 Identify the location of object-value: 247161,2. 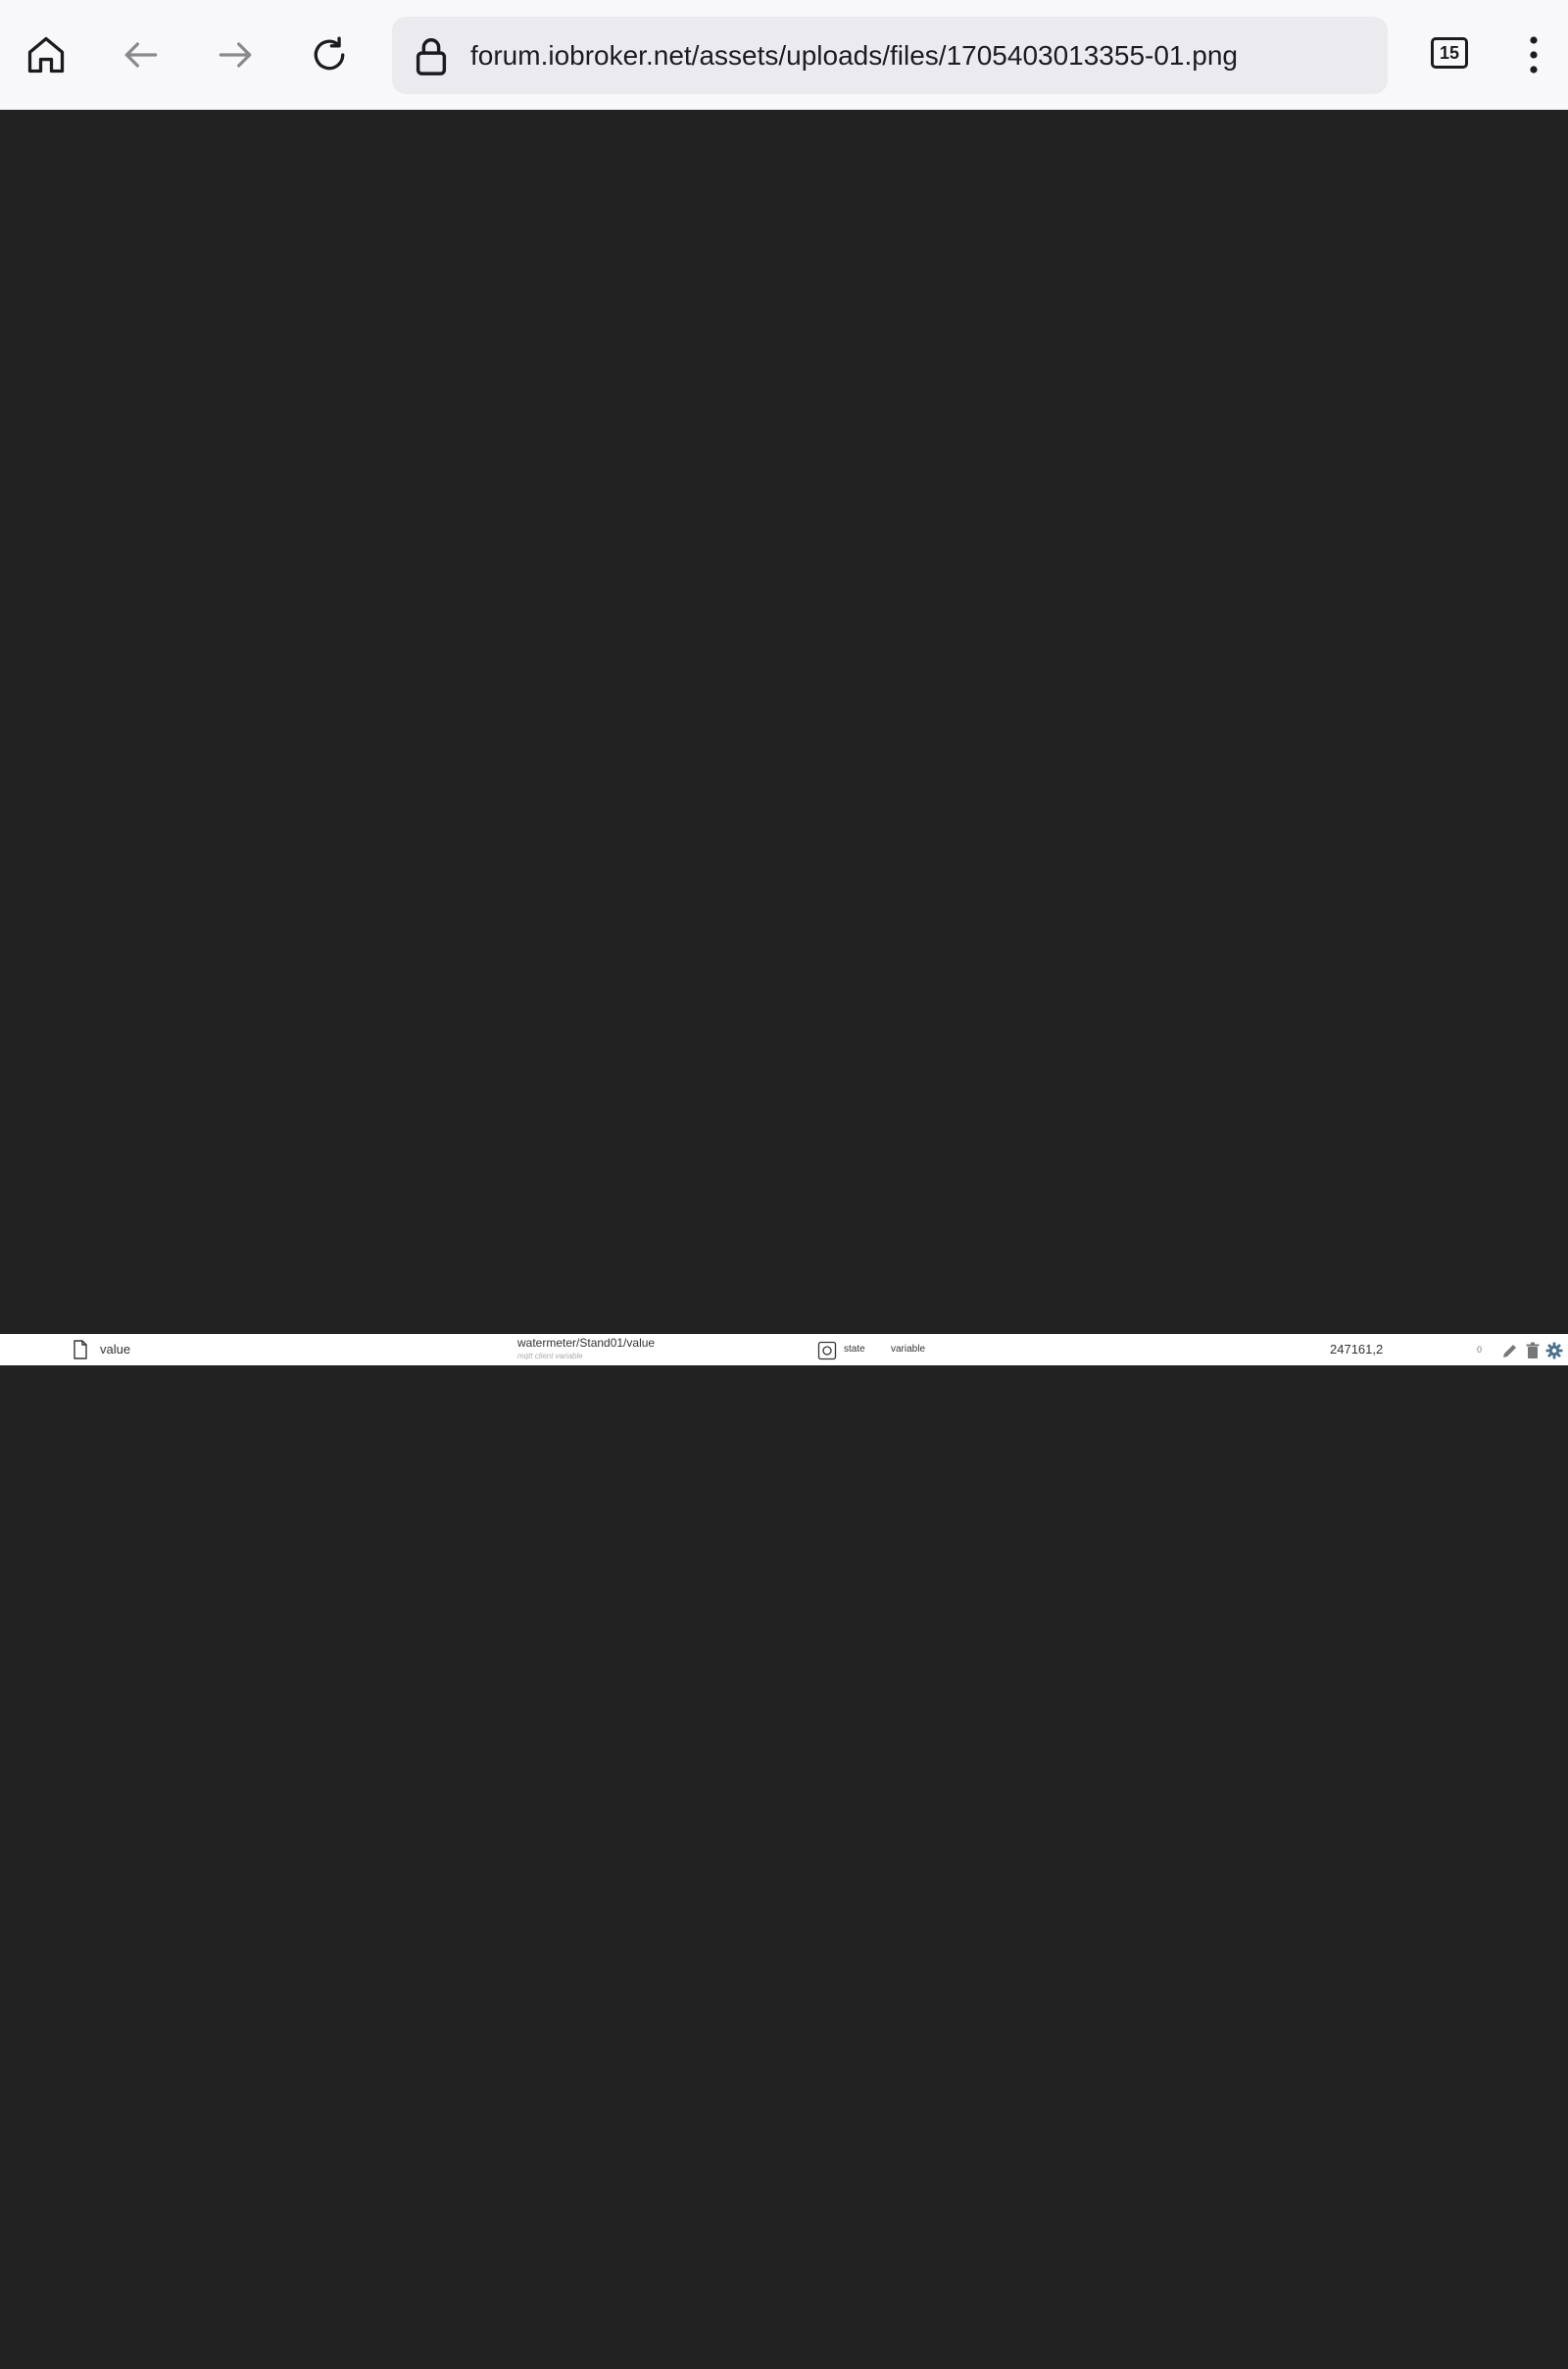
(1357, 1349).